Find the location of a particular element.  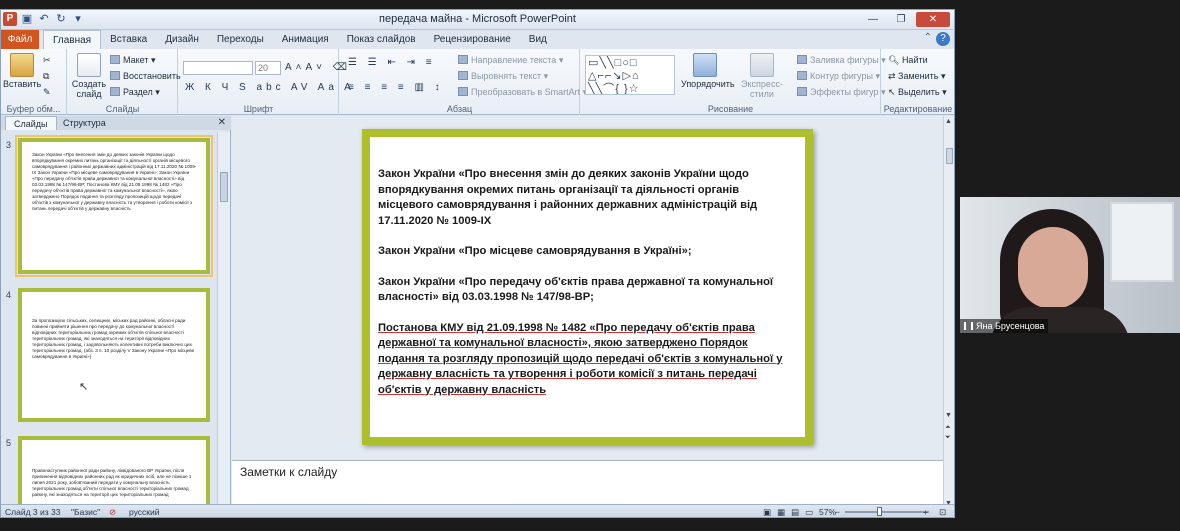

select-icon: ↖ is located at coordinates (893, 92).